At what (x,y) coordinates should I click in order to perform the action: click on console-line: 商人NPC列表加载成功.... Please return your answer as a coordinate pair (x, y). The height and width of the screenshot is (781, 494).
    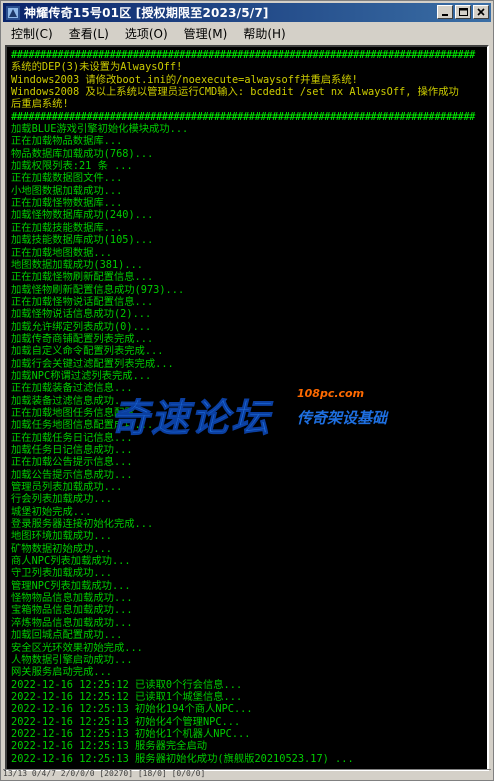
    Looking at the image, I should click on (71, 561).